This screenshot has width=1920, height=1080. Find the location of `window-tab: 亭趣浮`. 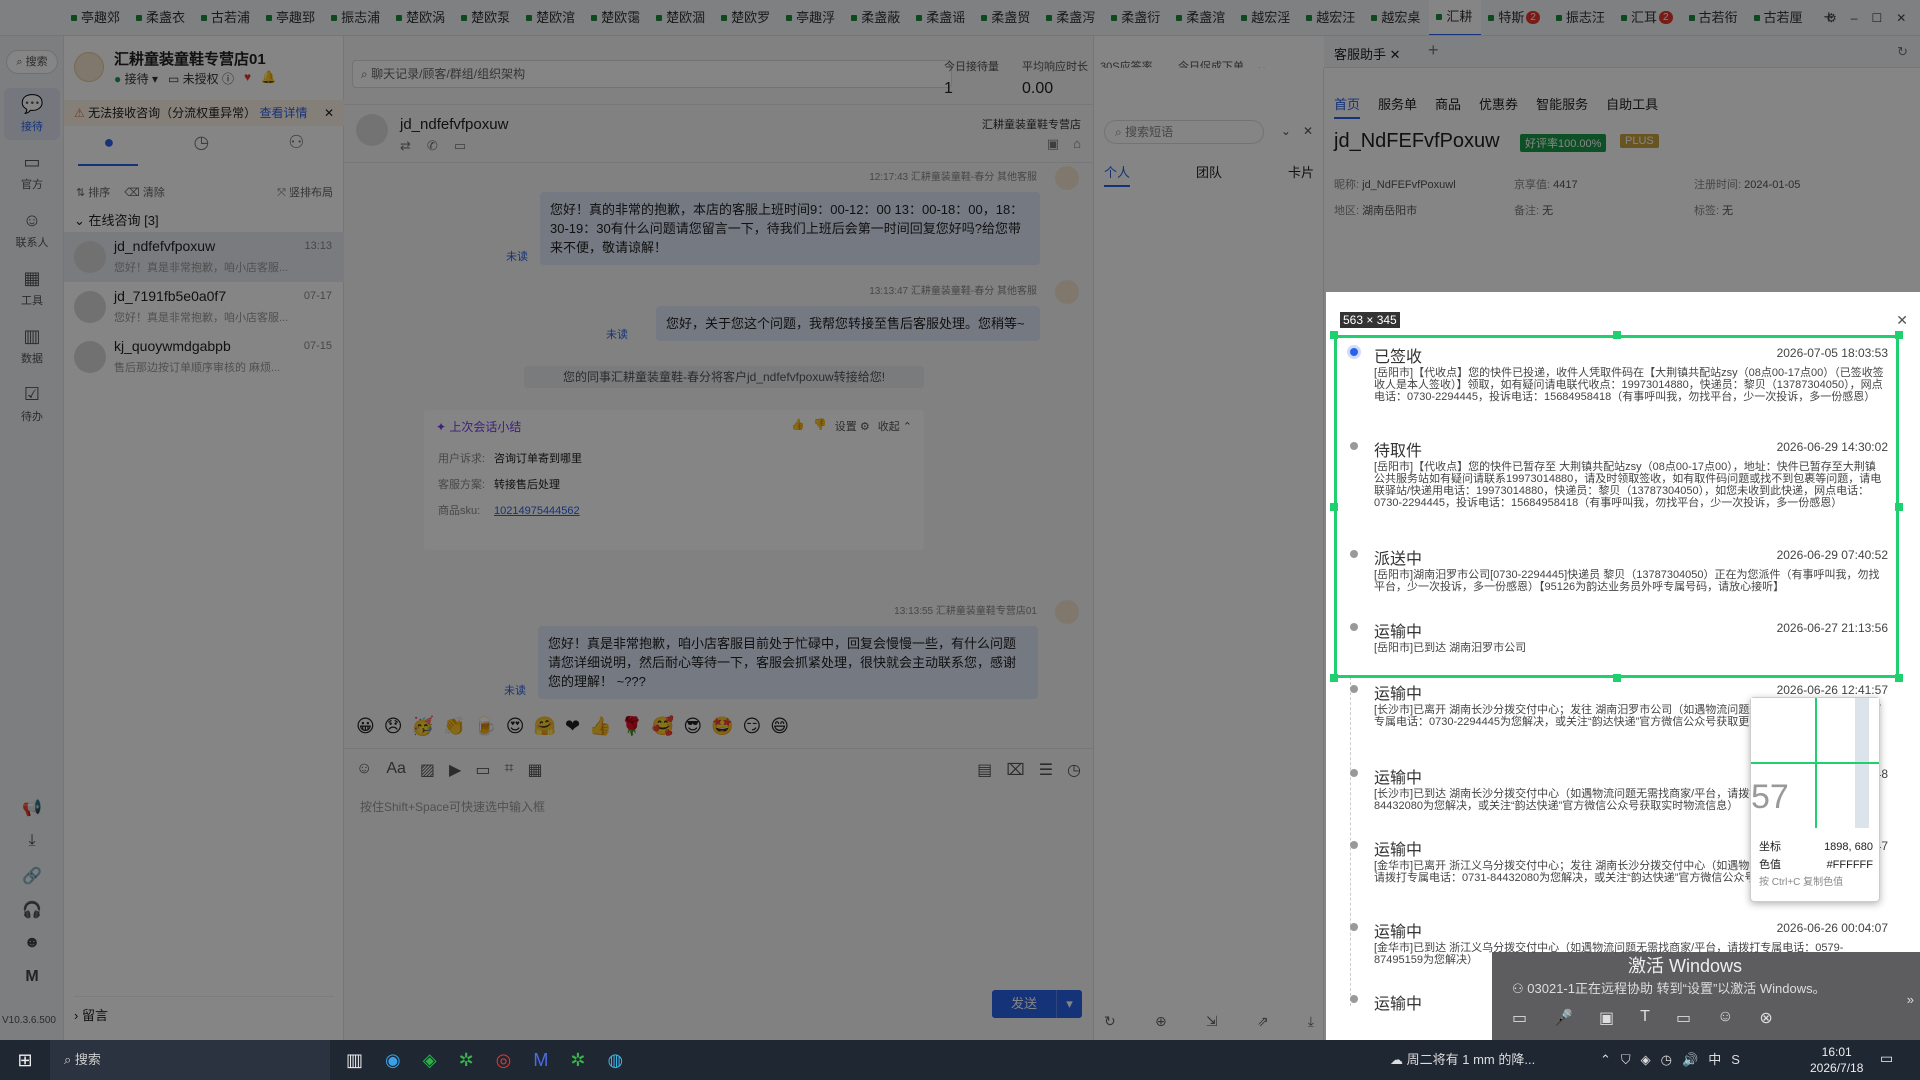

window-tab: 亭趣浮 is located at coordinates (811, 17).